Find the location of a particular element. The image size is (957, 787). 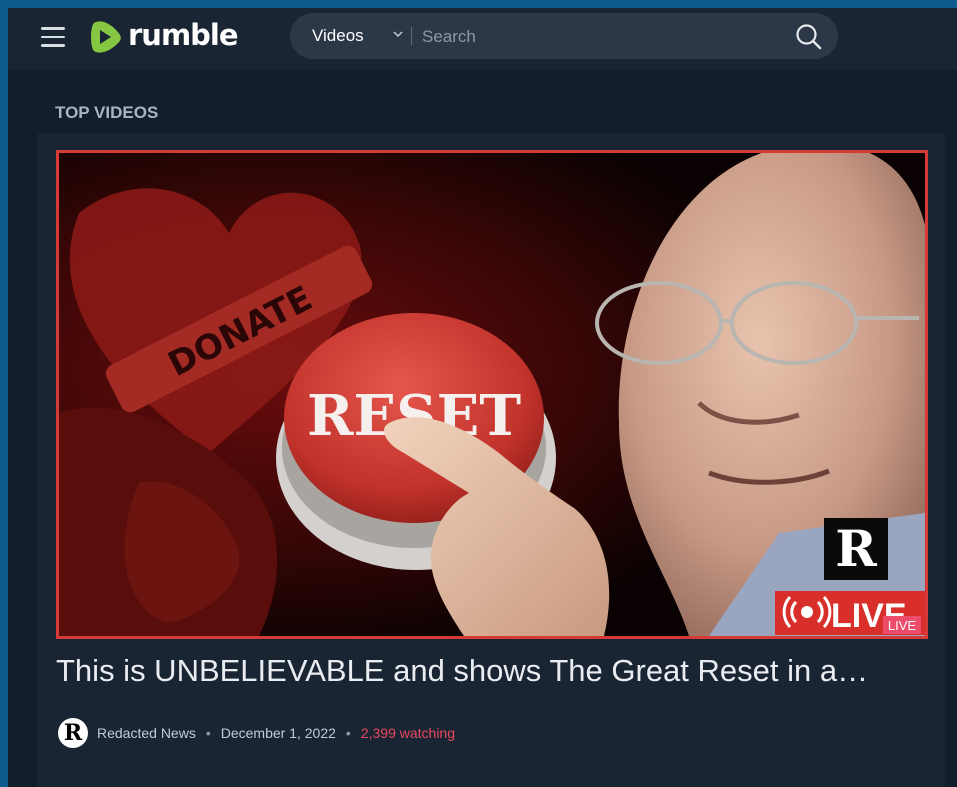

menu-icon is located at coordinates (53, 37).